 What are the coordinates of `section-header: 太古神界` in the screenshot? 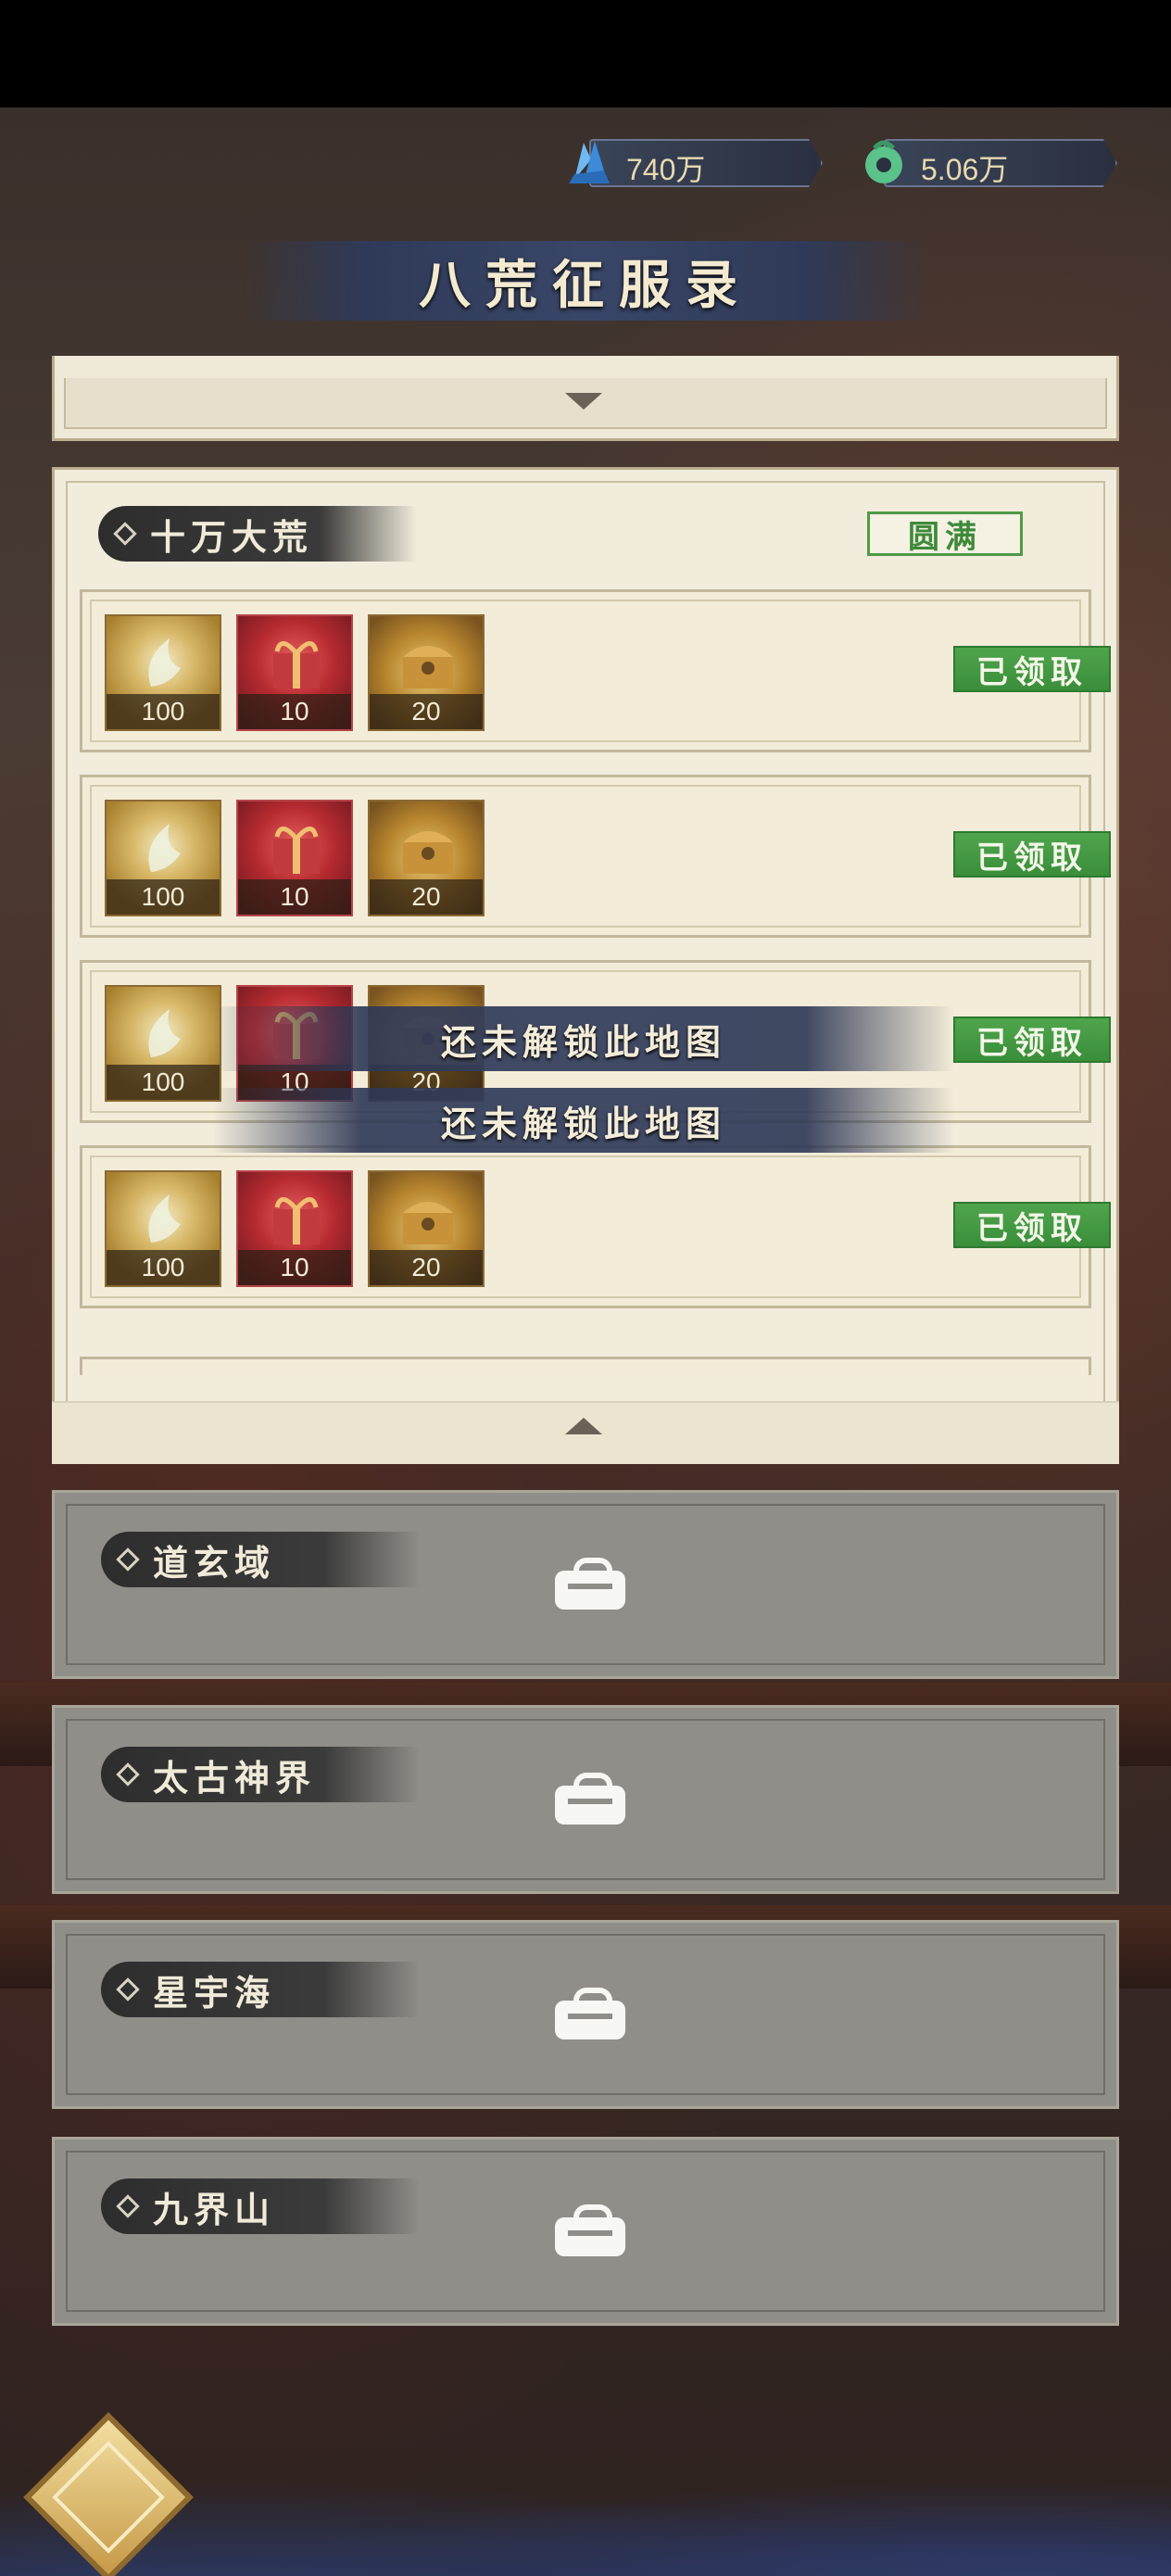 It's located at (260, 1774).